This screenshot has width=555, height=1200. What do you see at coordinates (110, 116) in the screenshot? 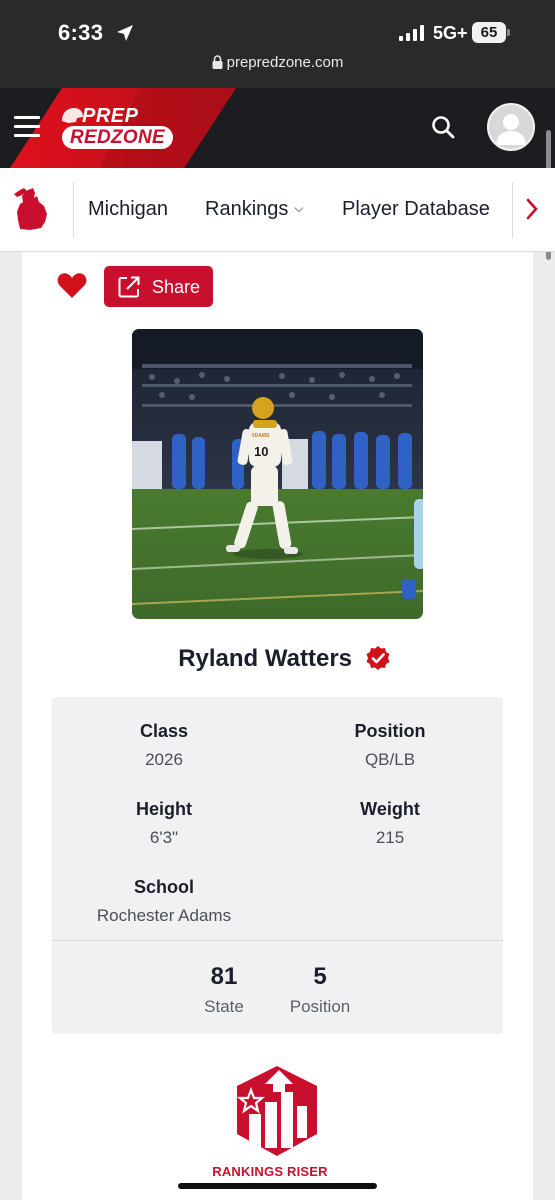
I see `logo-text-prep: PREP` at bounding box center [110, 116].